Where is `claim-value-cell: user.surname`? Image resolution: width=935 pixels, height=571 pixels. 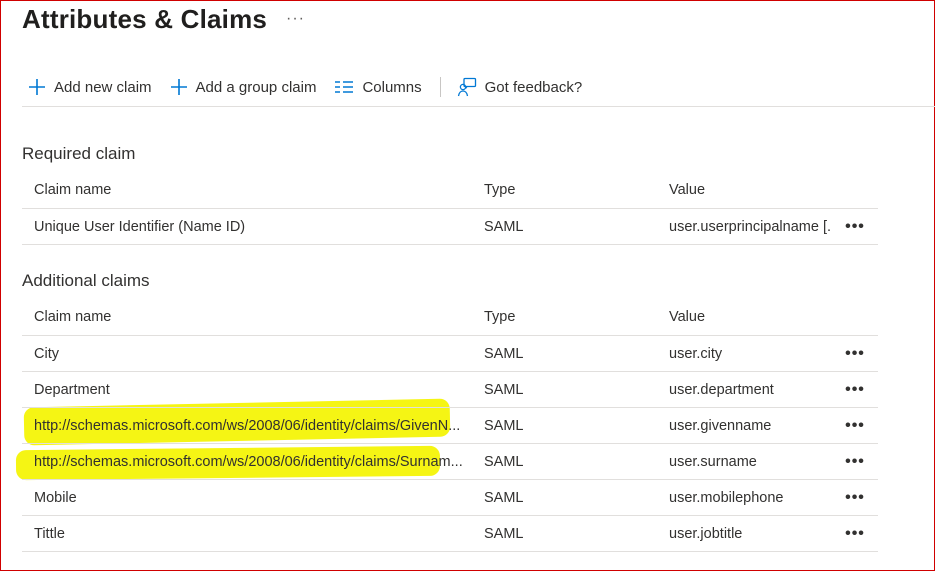 claim-value-cell: user.surname is located at coordinates (744, 461).